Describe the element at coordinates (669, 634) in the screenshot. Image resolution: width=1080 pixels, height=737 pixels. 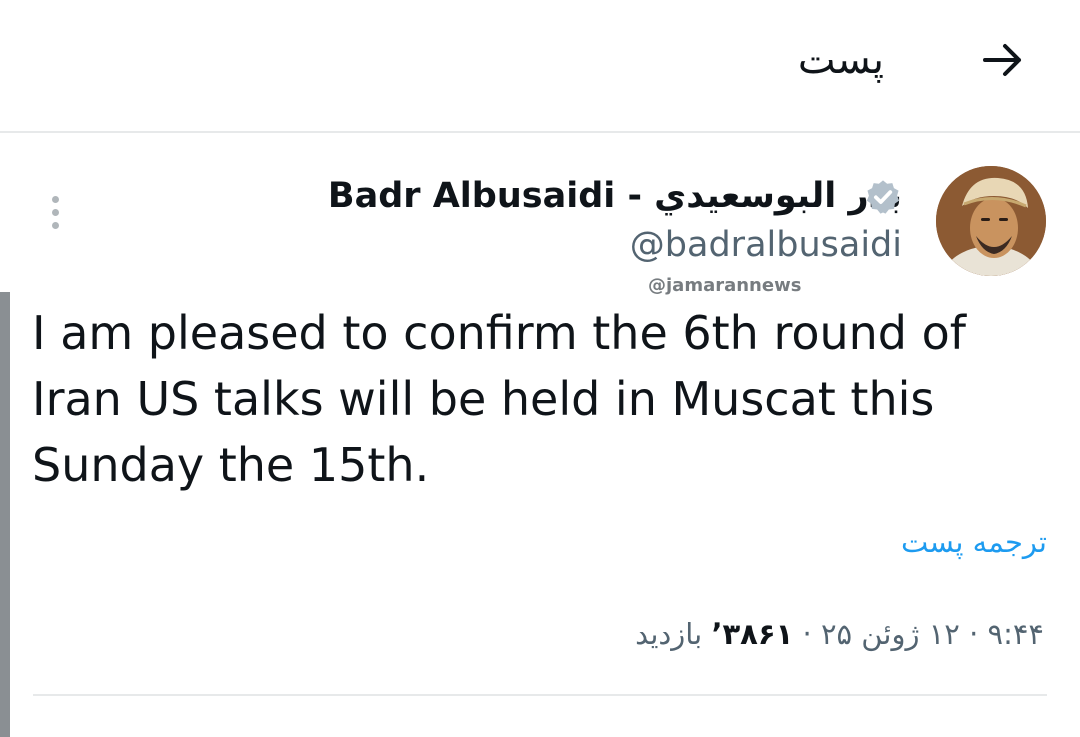
I see `views-label: بازدید` at that location.